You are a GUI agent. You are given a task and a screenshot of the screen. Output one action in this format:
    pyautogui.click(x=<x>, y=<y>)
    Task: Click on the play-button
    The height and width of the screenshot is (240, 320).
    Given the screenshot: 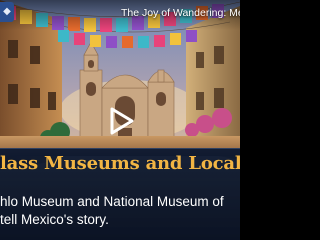 What is the action you would take?
    pyautogui.click(x=121, y=121)
    